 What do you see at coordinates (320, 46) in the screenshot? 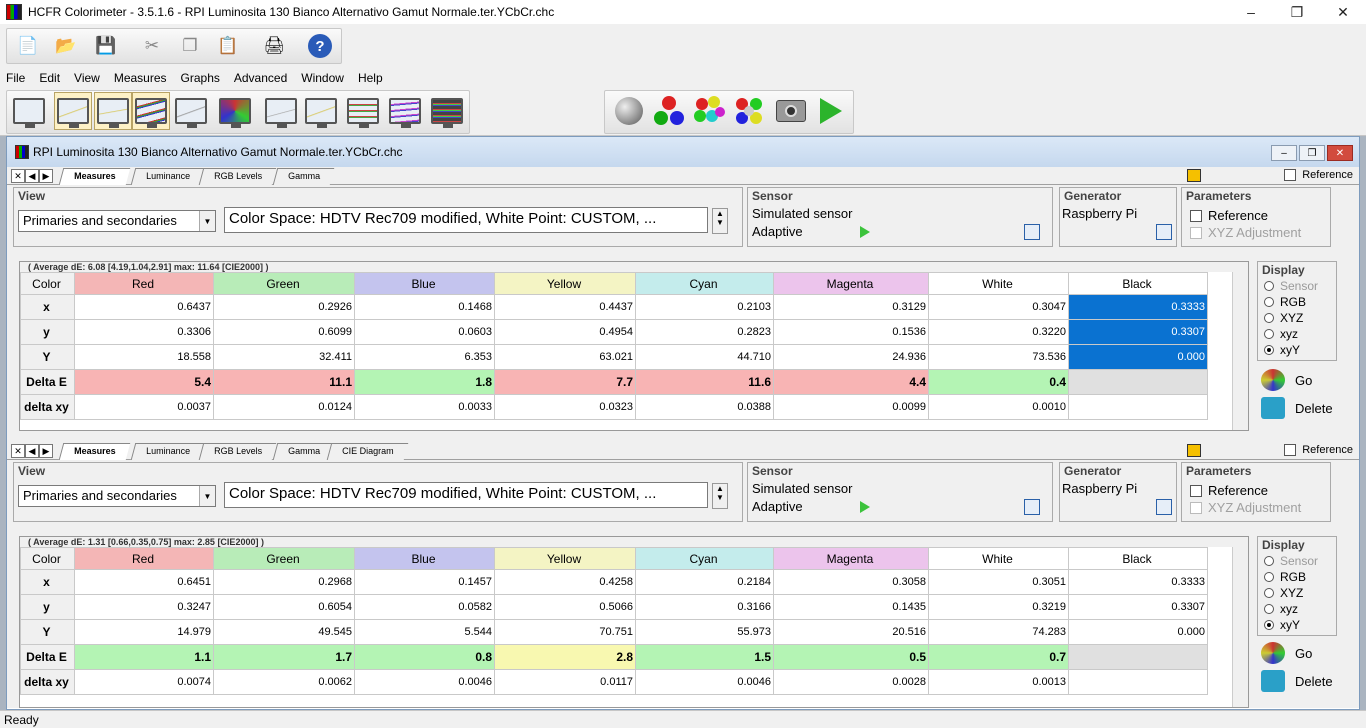
I see `help-icon: ?` at bounding box center [320, 46].